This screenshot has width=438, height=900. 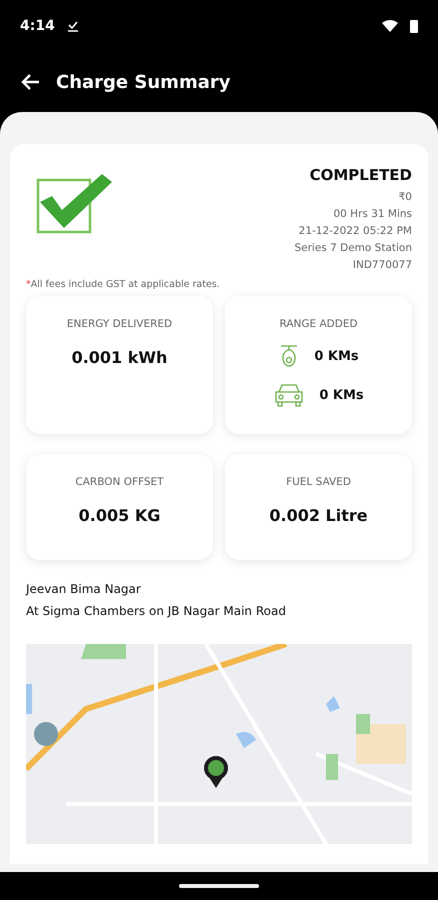 What do you see at coordinates (72, 26) in the screenshot?
I see `download-done-icon` at bounding box center [72, 26].